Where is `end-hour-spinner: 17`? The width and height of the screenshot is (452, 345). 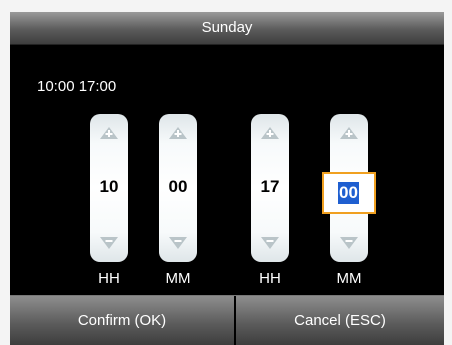 end-hour-spinner: 17 is located at coordinates (270, 188).